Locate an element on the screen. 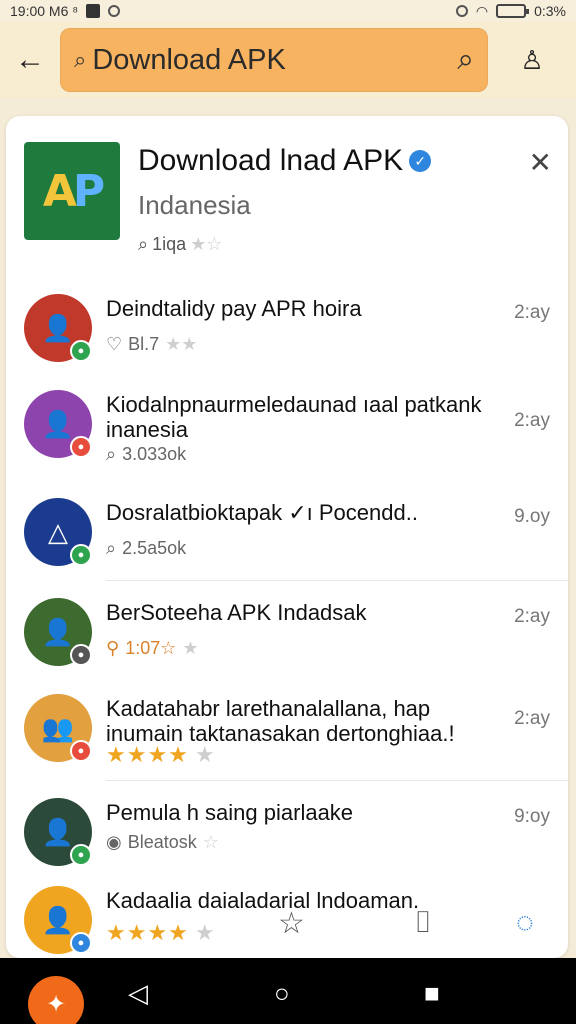 The image size is (576, 1024). notification-icon is located at coordinates (93, 11).